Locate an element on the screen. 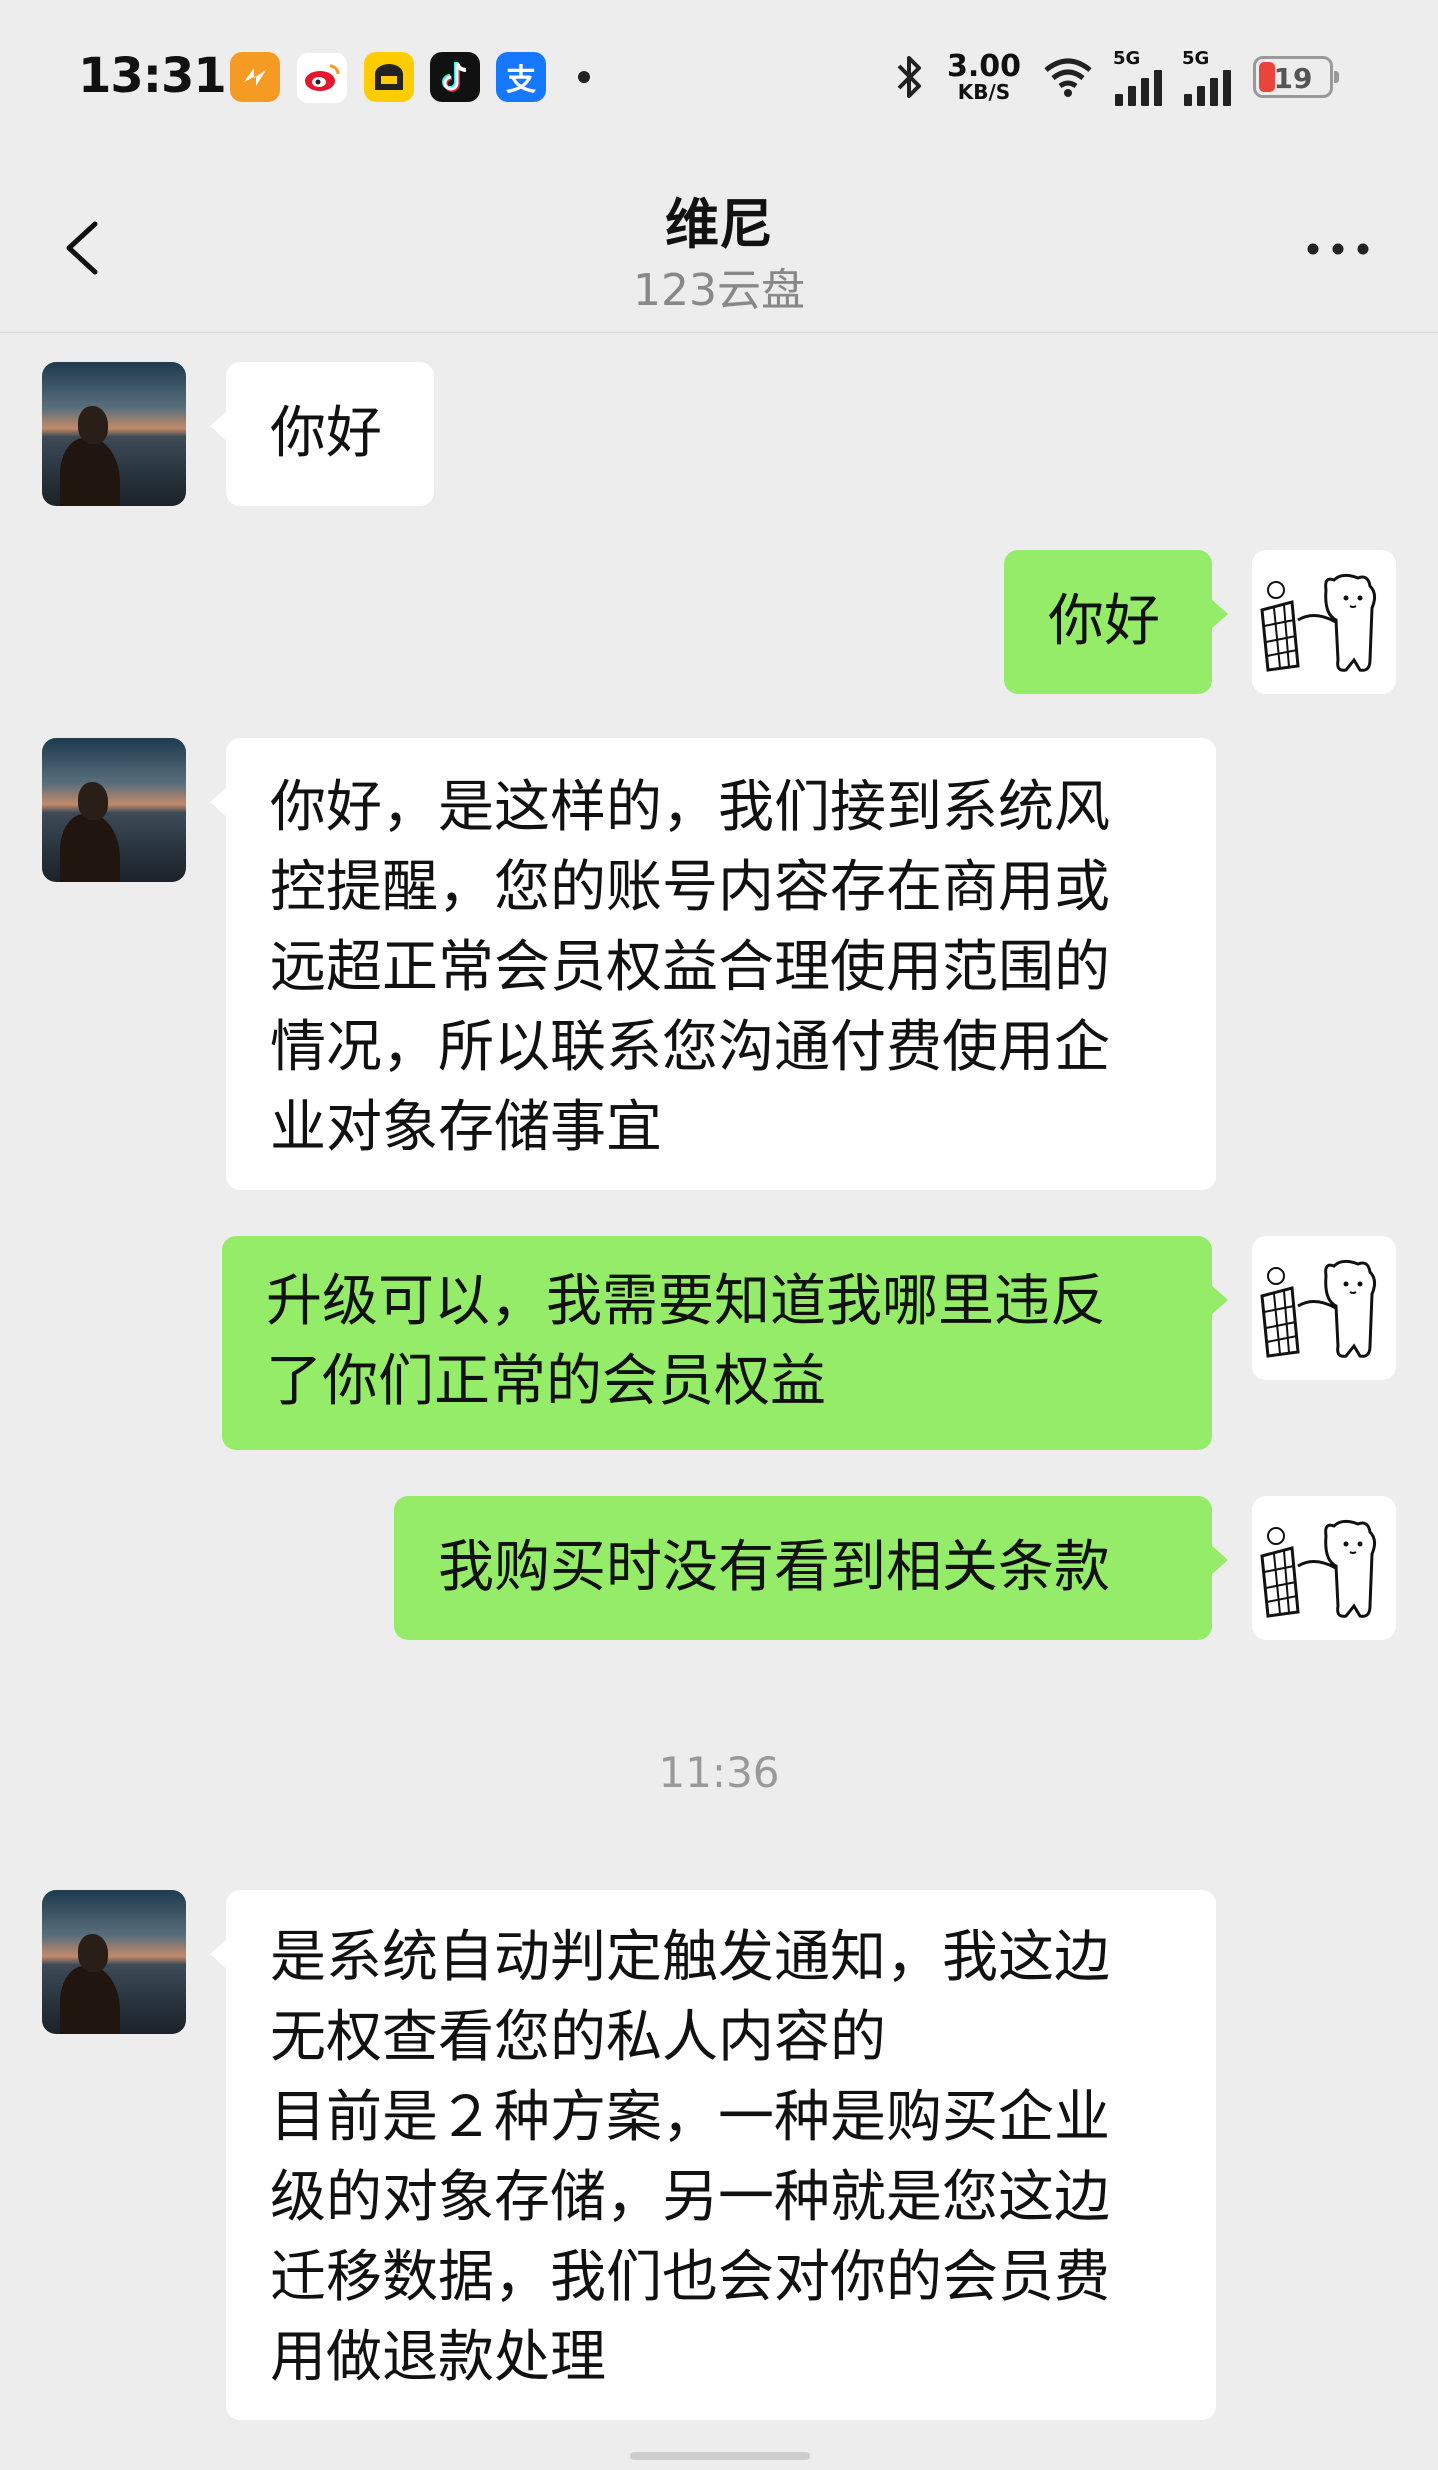 This screenshot has height=2470, width=1438. bluetooth-icon is located at coordinates (909, 77).